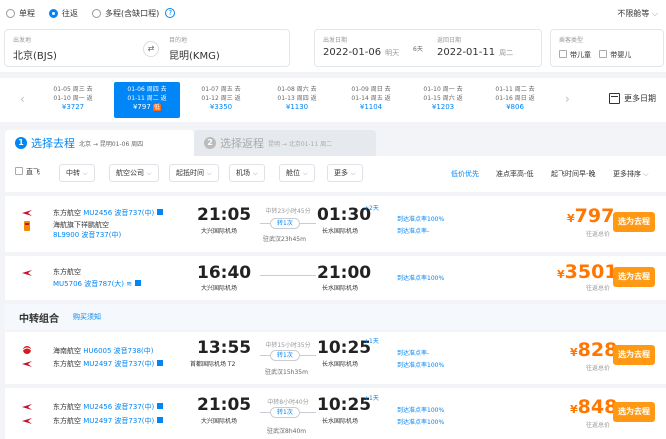 This screenshot has width=666, height=439. What do you see at coordinates (194, 54) in the screenshot?
I see `to-city-input: 昆明(KMG)` at bounding box center [194, 54].